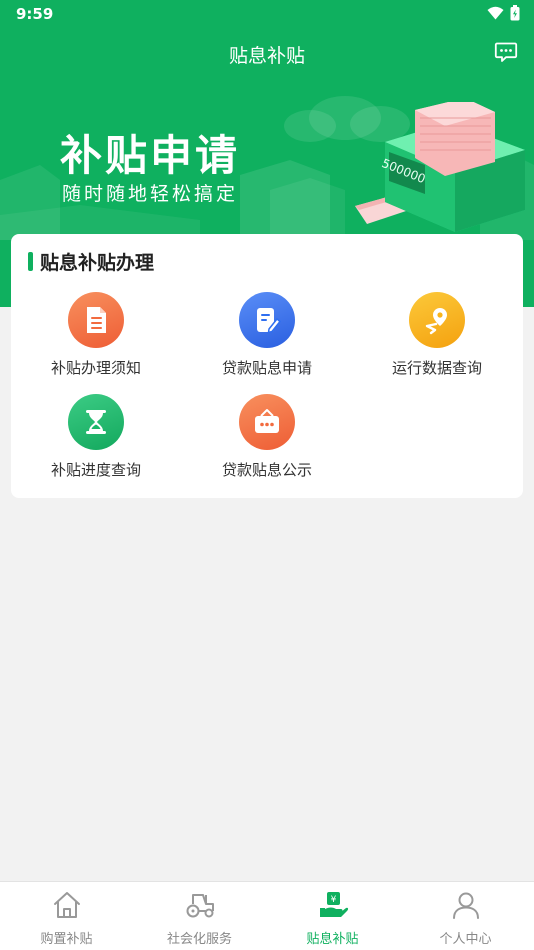 The width and height of the screenshot is (534, 950). I want to click on service-operation-data-query: 运行数据查询, so click(437, 335).